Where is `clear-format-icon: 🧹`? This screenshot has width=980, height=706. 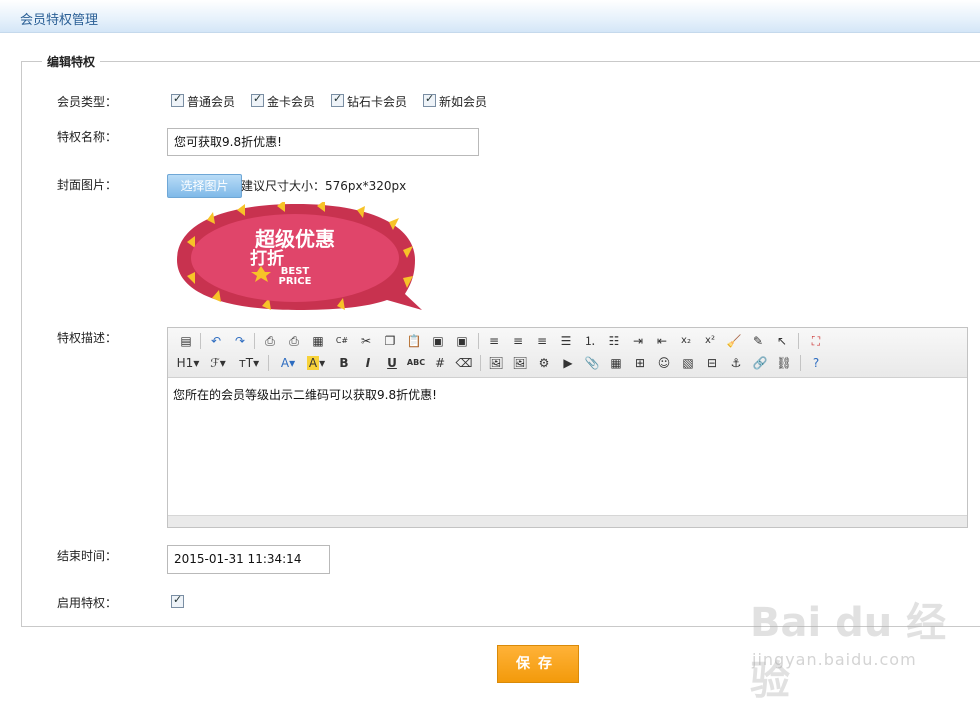
clear-format-icon: 🧹 is located at coordinates (734, 341).